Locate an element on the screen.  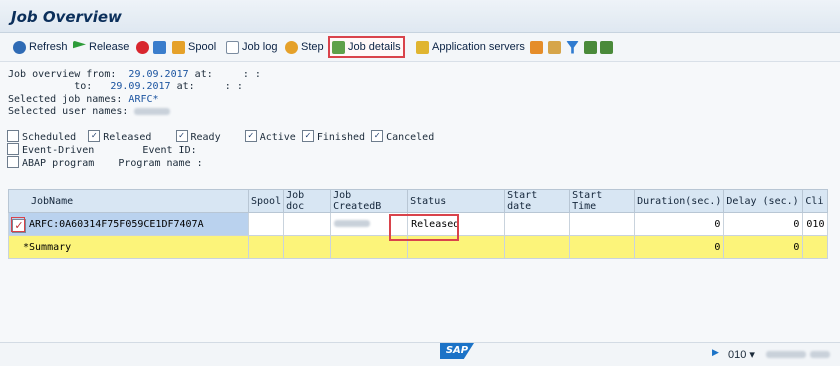
filter-button is located at coordinates (574, 47).